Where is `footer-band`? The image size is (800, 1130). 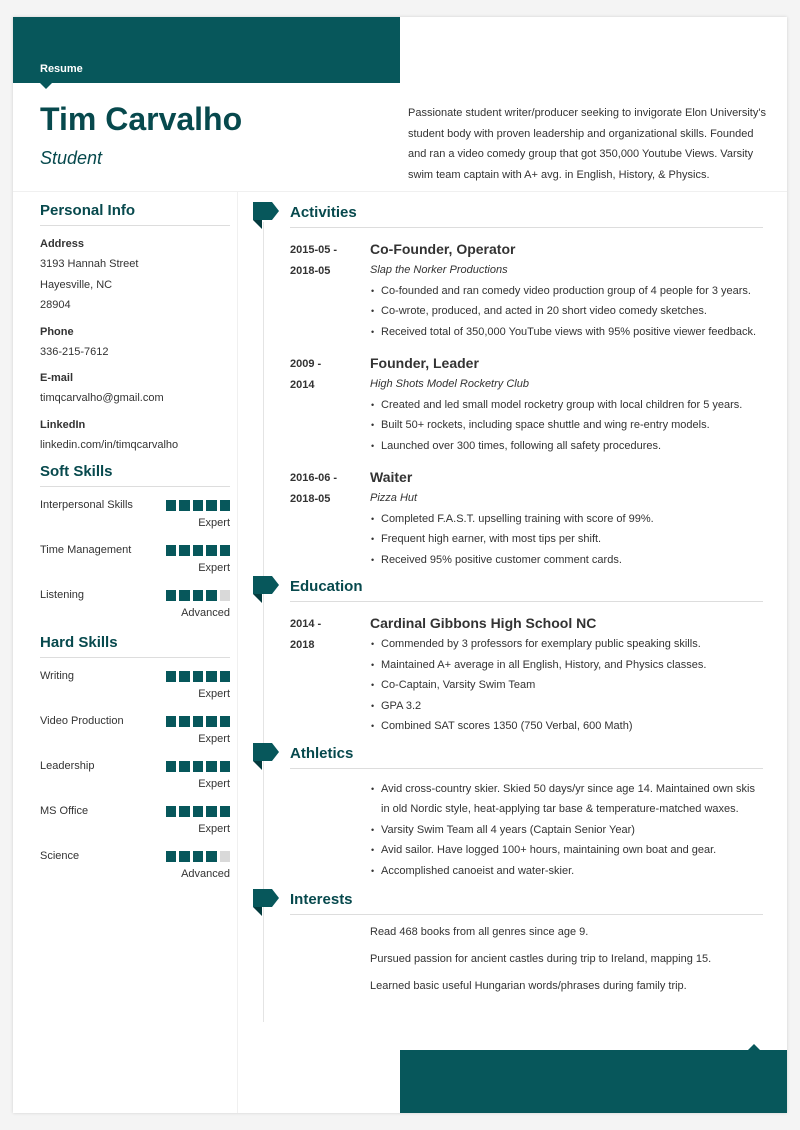
footer-band is located at coordinates (593, 1078).